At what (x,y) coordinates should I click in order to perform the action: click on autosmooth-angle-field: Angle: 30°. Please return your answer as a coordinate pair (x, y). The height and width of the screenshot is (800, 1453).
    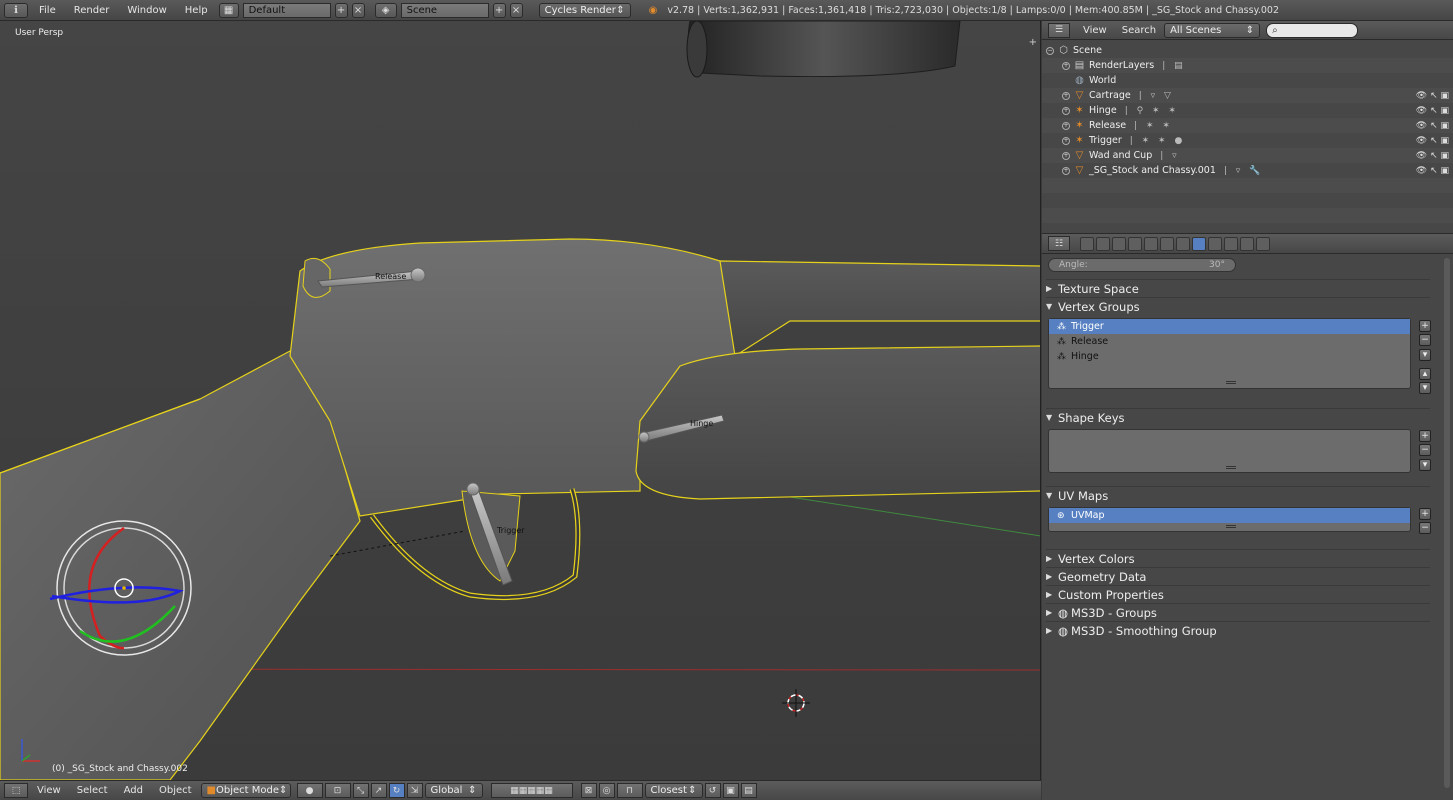
    Looking at the image, I should click on (1142, 265).